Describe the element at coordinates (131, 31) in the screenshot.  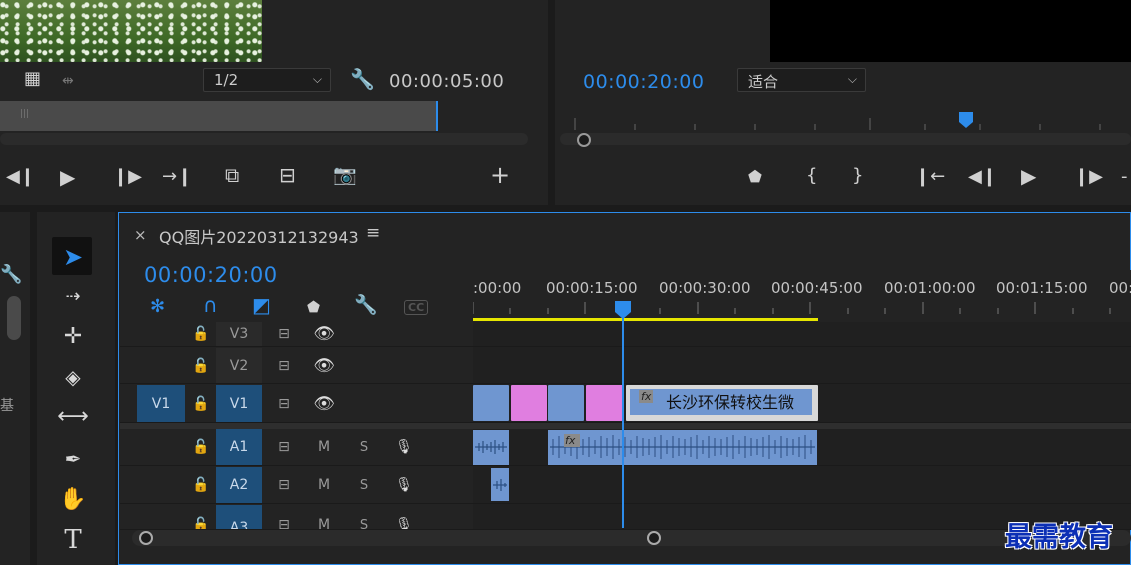
I see `source-preview-image` at that location.